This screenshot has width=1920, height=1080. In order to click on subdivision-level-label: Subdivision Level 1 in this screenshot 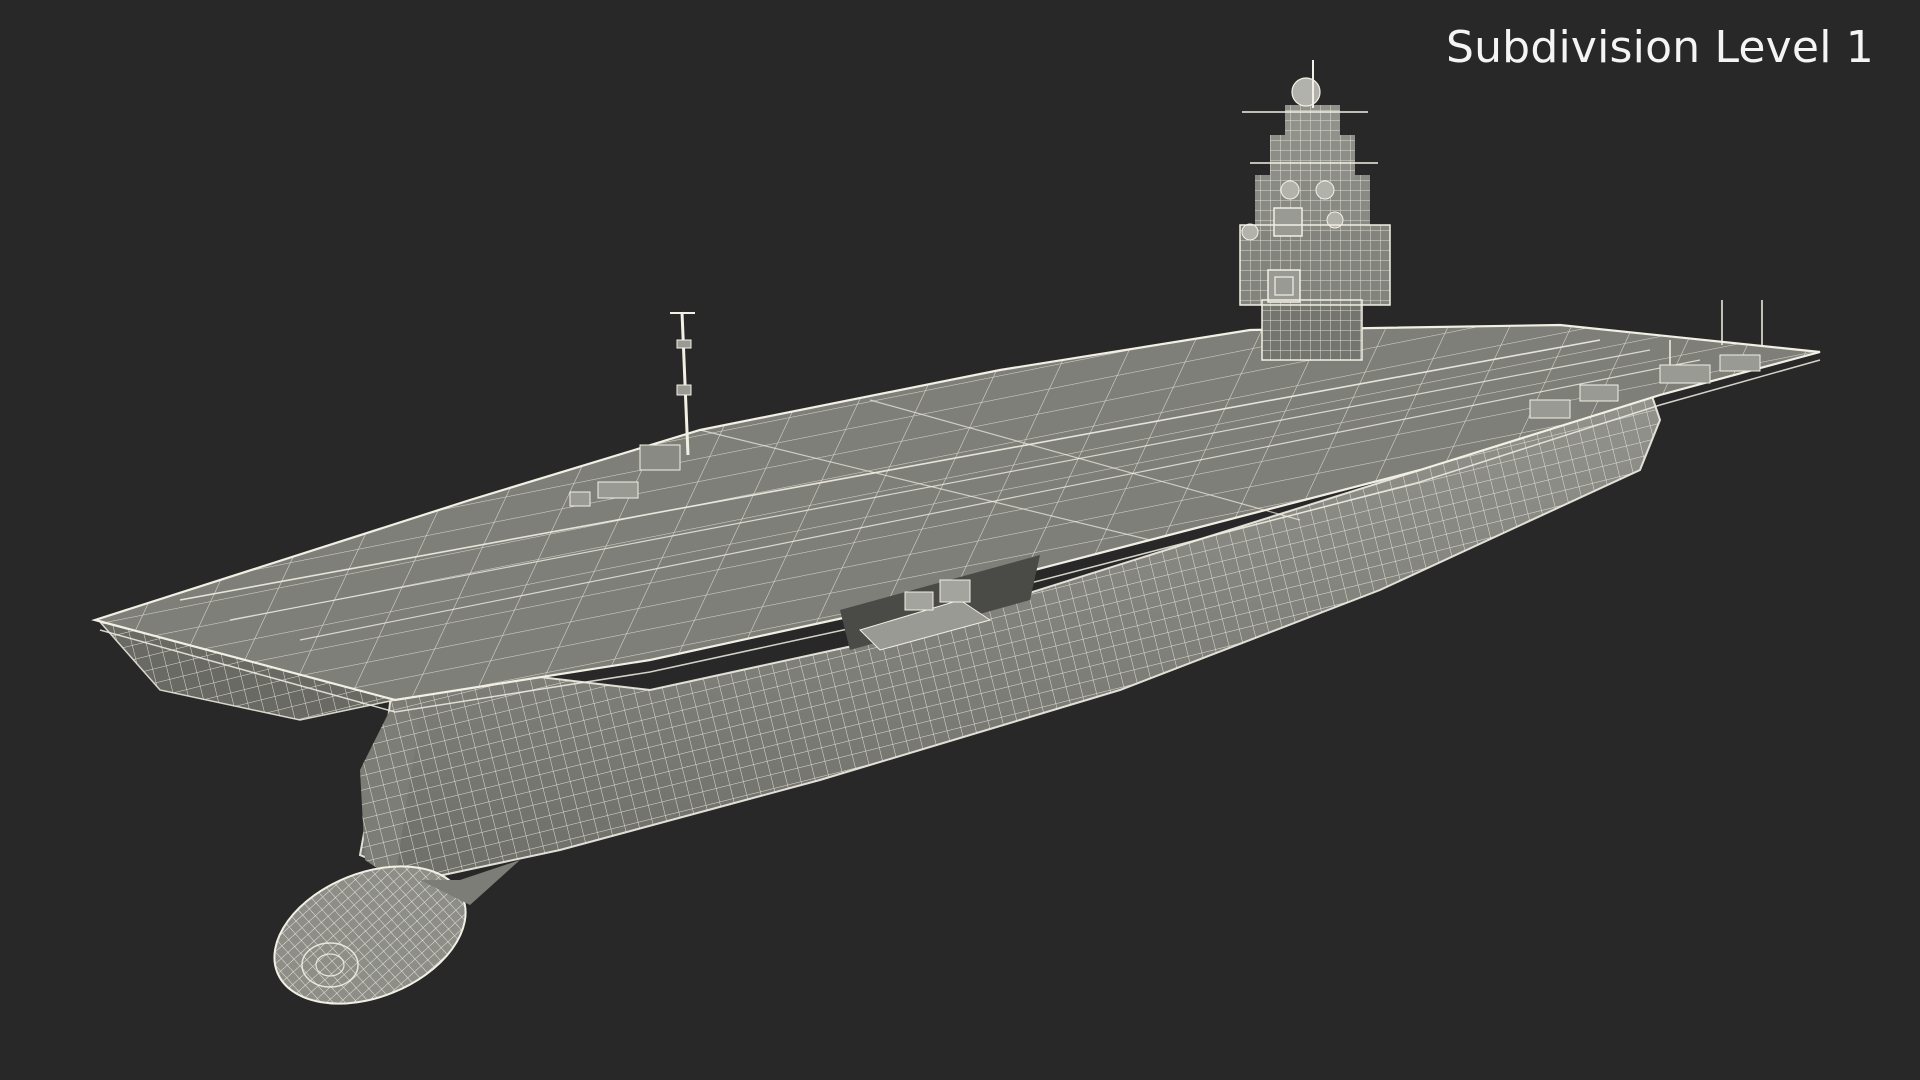, I will do `click(1659, 47)`.